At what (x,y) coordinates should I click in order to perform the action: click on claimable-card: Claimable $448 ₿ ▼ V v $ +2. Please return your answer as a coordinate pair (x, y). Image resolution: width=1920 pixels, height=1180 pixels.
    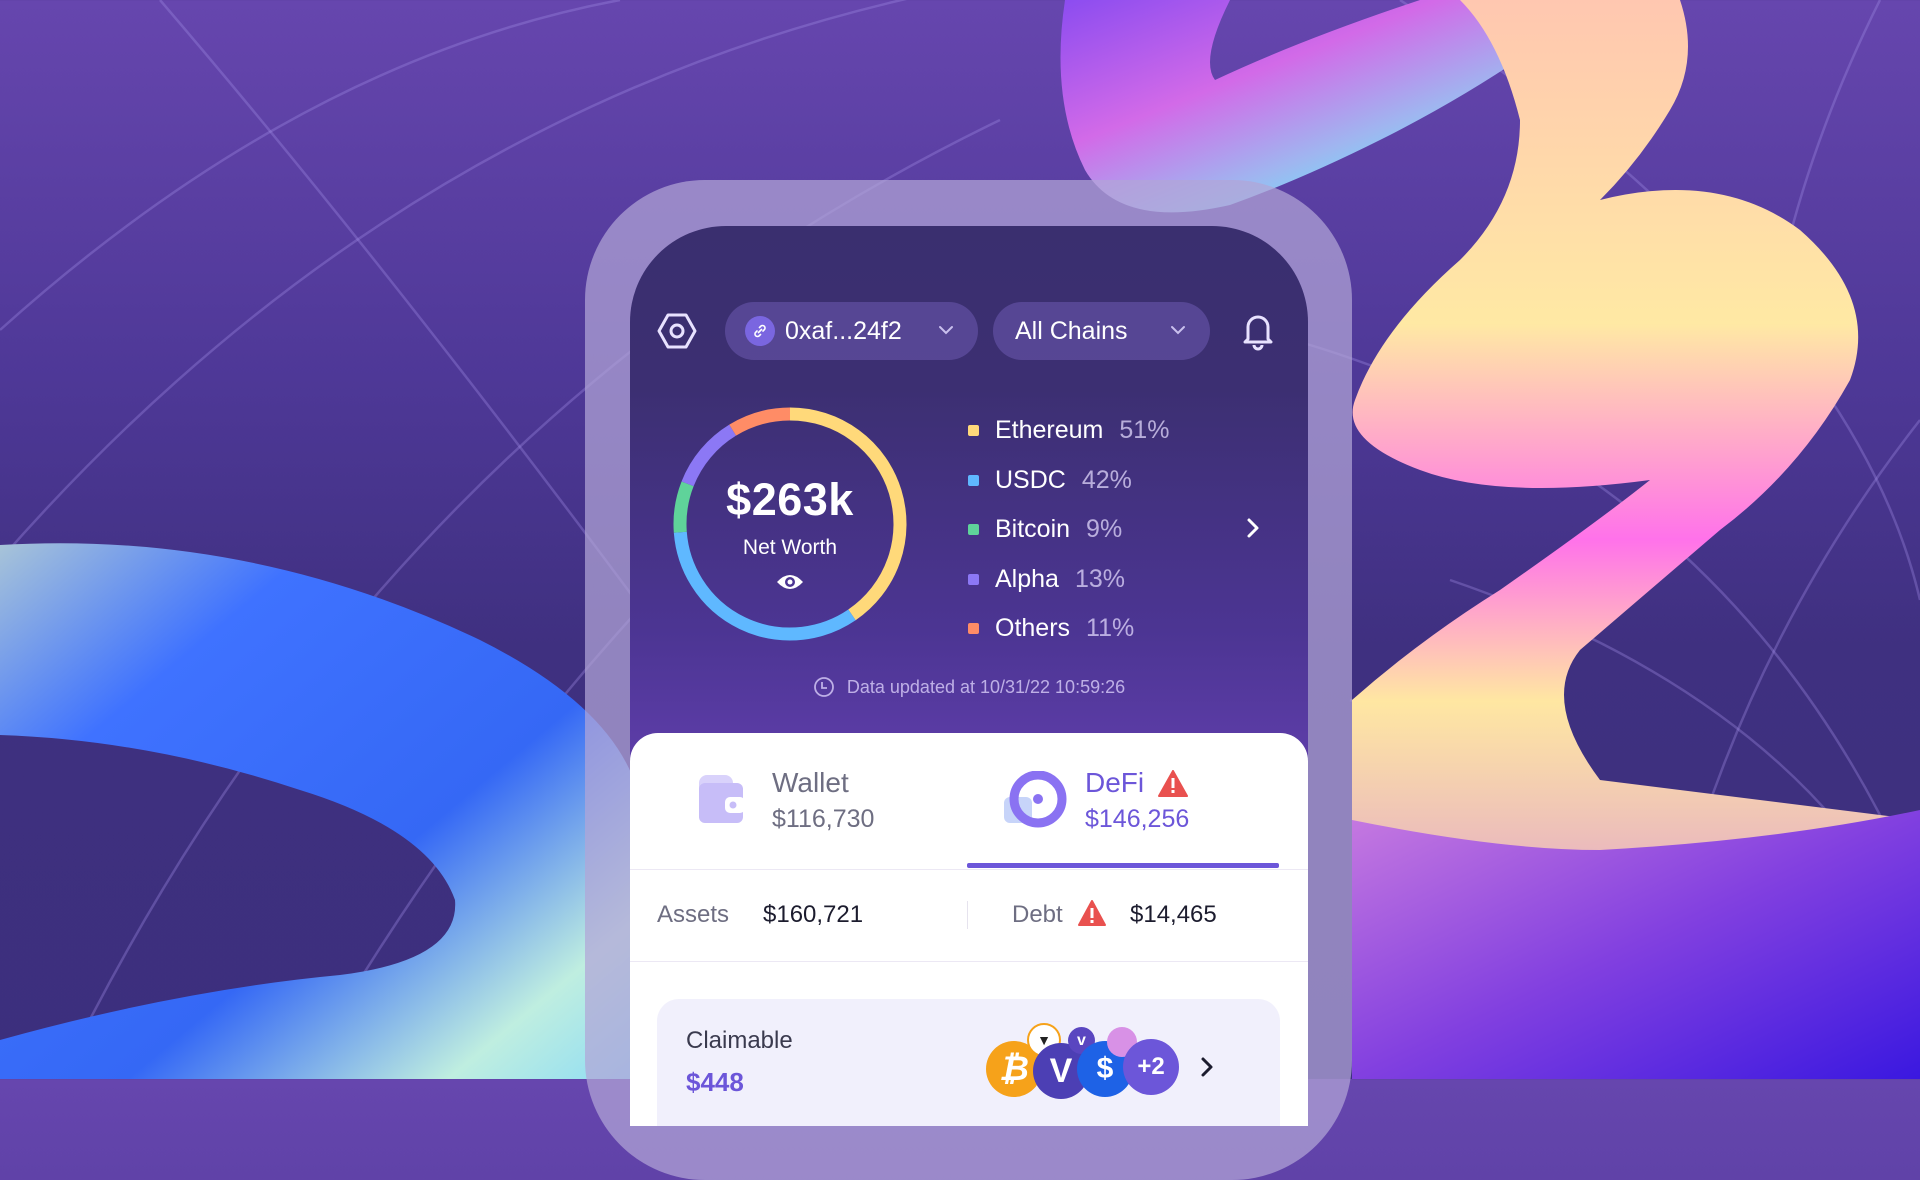
    Looking at the image, I should click on (968, 1062).